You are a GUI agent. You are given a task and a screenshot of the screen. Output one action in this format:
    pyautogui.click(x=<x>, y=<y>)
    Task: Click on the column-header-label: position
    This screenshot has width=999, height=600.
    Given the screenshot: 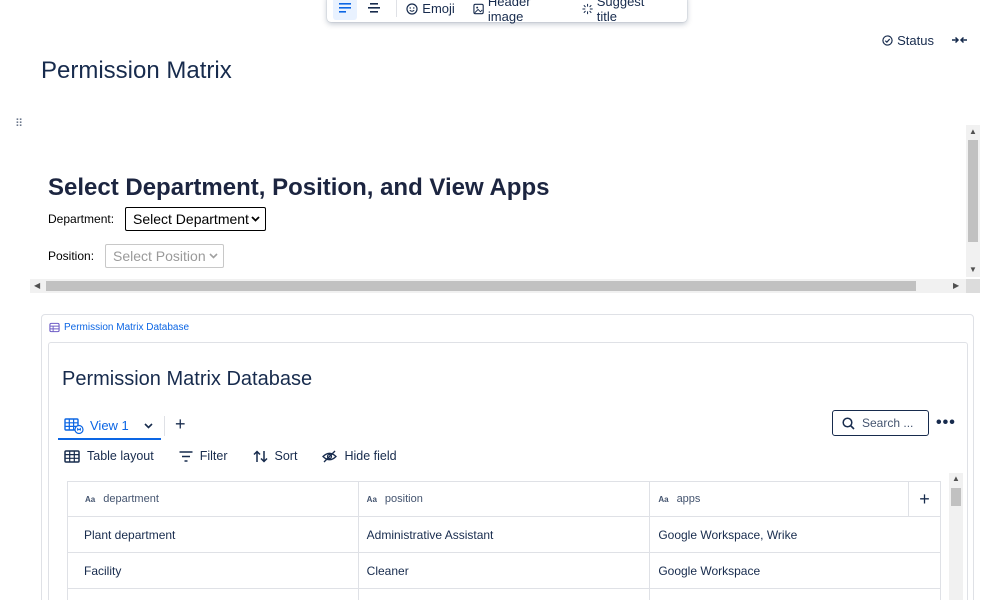 What is the action you would take?
    pyautogui.click(x=403, y=499)
    